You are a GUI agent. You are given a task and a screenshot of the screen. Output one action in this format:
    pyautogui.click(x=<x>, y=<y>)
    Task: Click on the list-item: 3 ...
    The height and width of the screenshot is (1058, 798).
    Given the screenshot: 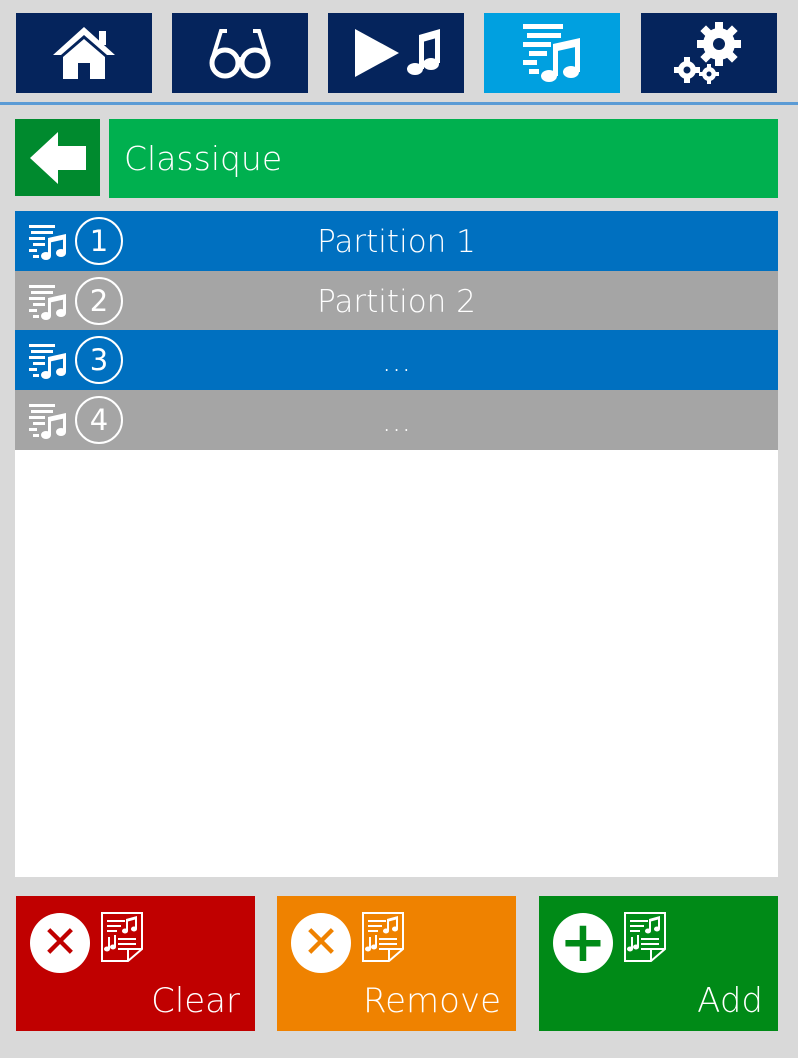 What is the action you would take?
    pyautogui.click(x=396, y=360)
    